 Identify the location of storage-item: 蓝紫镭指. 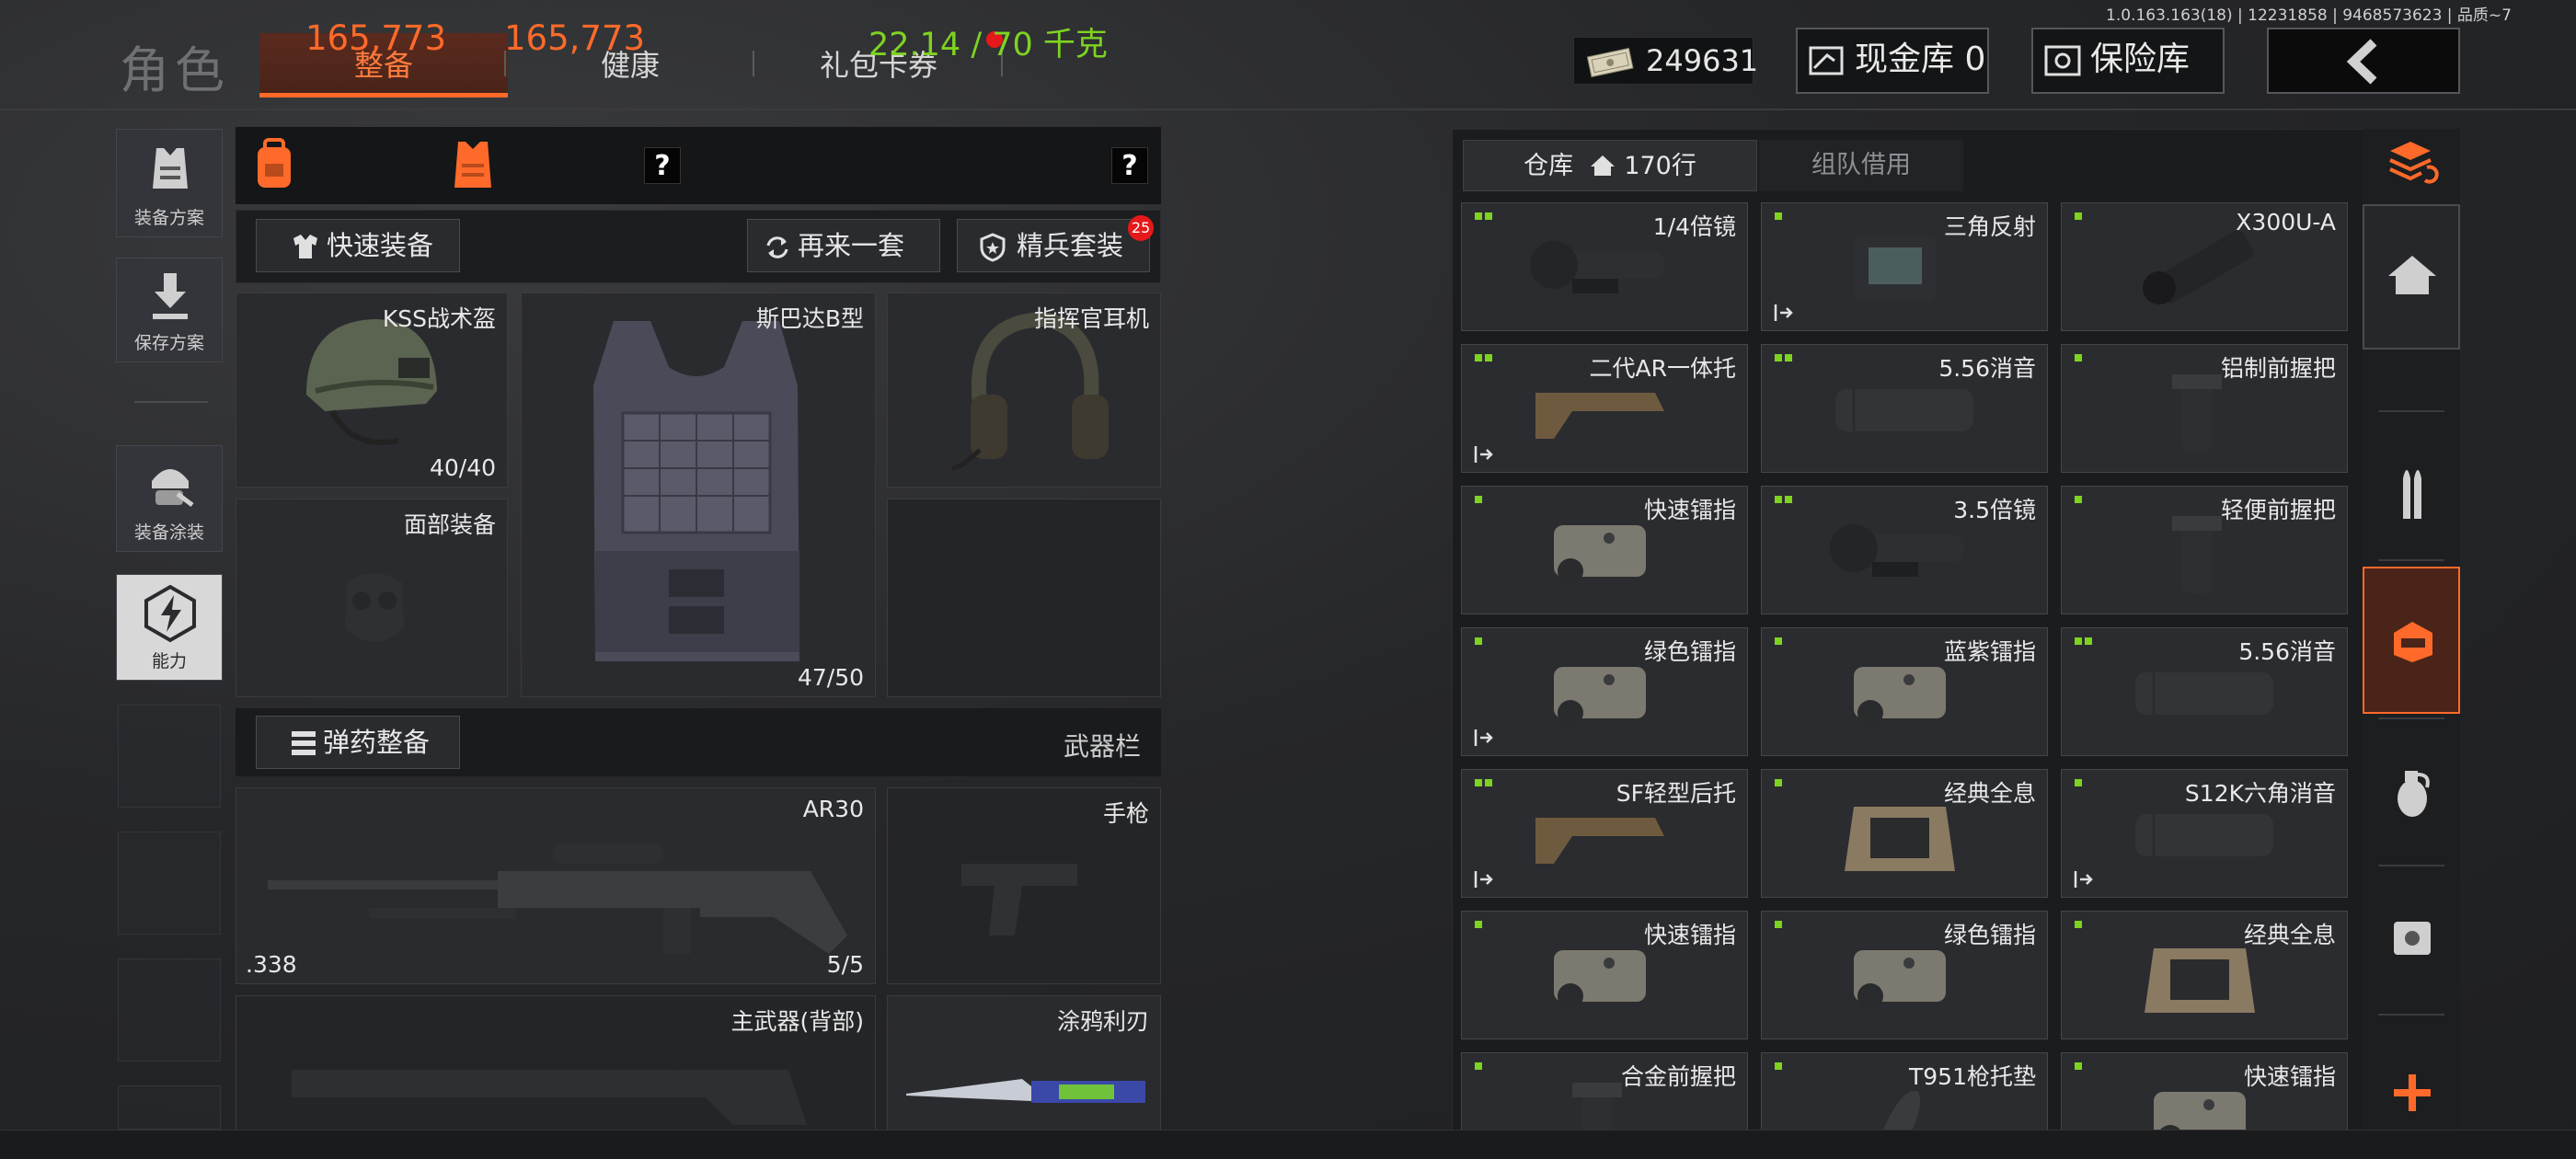
(1905, 691).